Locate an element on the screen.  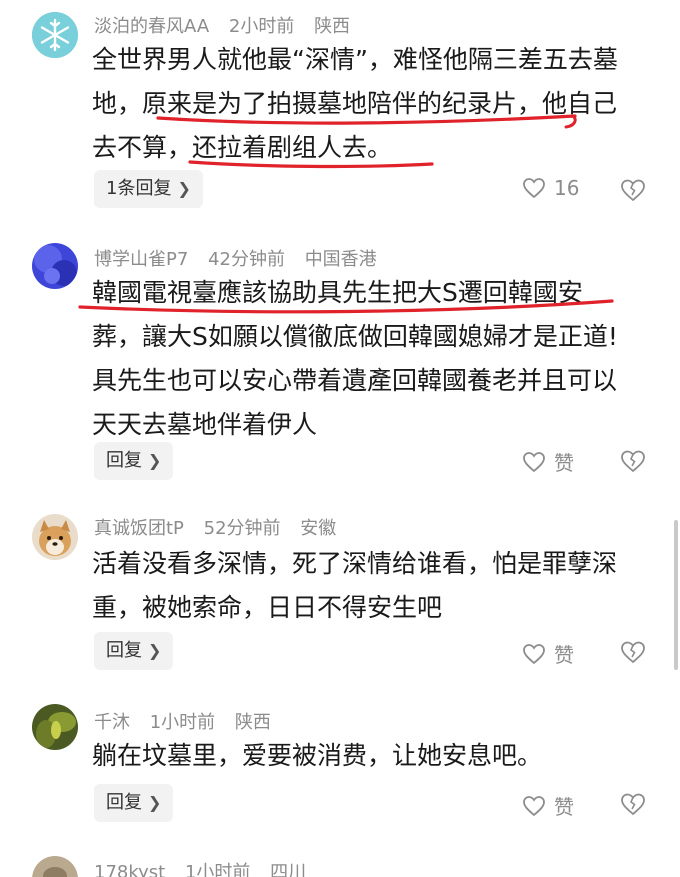
comment-meta: 博学山雀P7 42分钟前 中国香港 is located at coordinates (242, 258).